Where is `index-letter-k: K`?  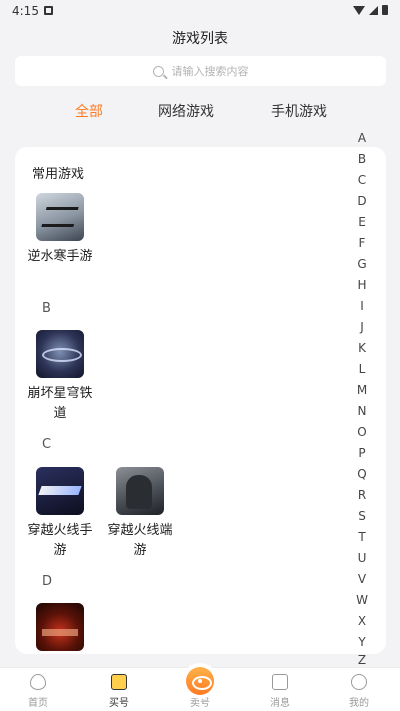
index-letter-k: K is located at coordinates (362, 348).